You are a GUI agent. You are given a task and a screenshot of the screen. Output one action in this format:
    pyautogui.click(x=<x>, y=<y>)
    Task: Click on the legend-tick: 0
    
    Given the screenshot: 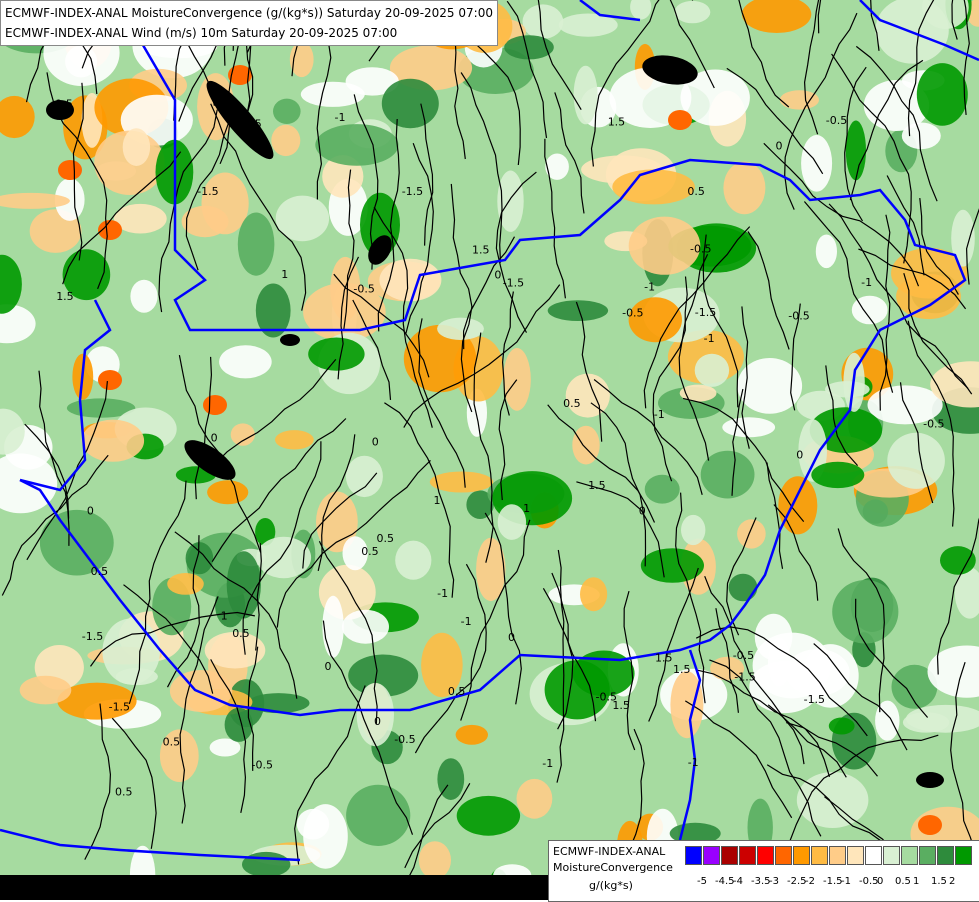 What is the action you would take?
    pyautogui.click(x=880, y=881)
    